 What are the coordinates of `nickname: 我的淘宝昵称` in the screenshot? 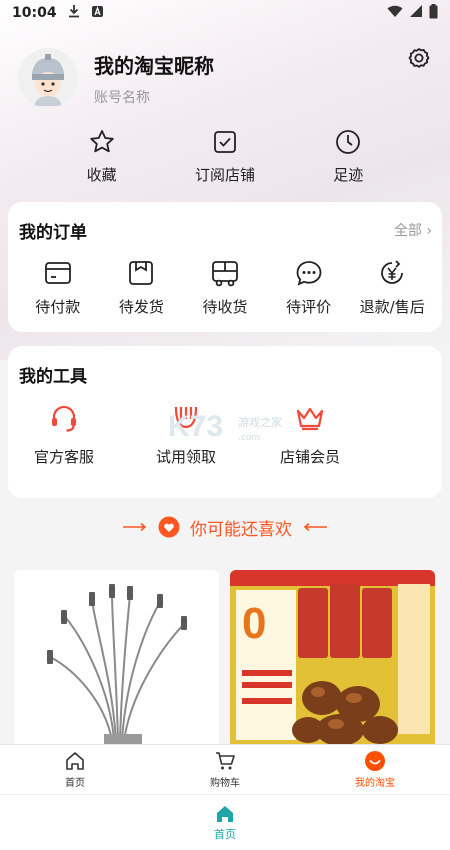 It's located at (154, 64).